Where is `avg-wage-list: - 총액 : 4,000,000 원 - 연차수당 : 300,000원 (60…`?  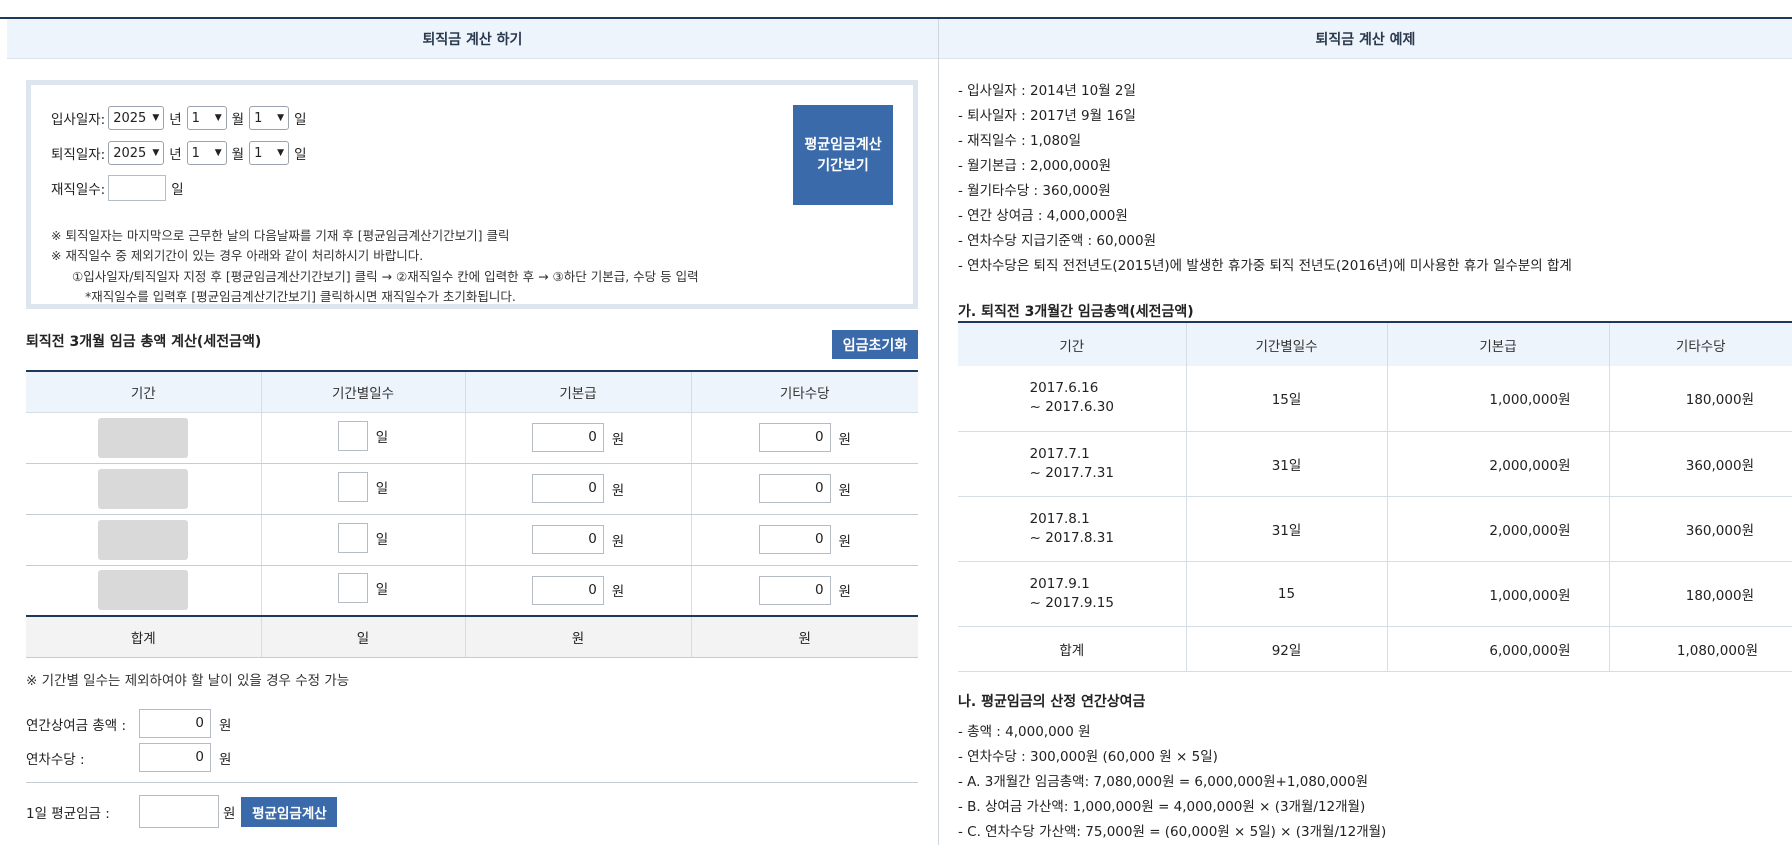
avg-wage-list: - 총액 : 4,000,000 원 - 연차수당 : 300,000원 (60… is located at coordinates (1172, 782).